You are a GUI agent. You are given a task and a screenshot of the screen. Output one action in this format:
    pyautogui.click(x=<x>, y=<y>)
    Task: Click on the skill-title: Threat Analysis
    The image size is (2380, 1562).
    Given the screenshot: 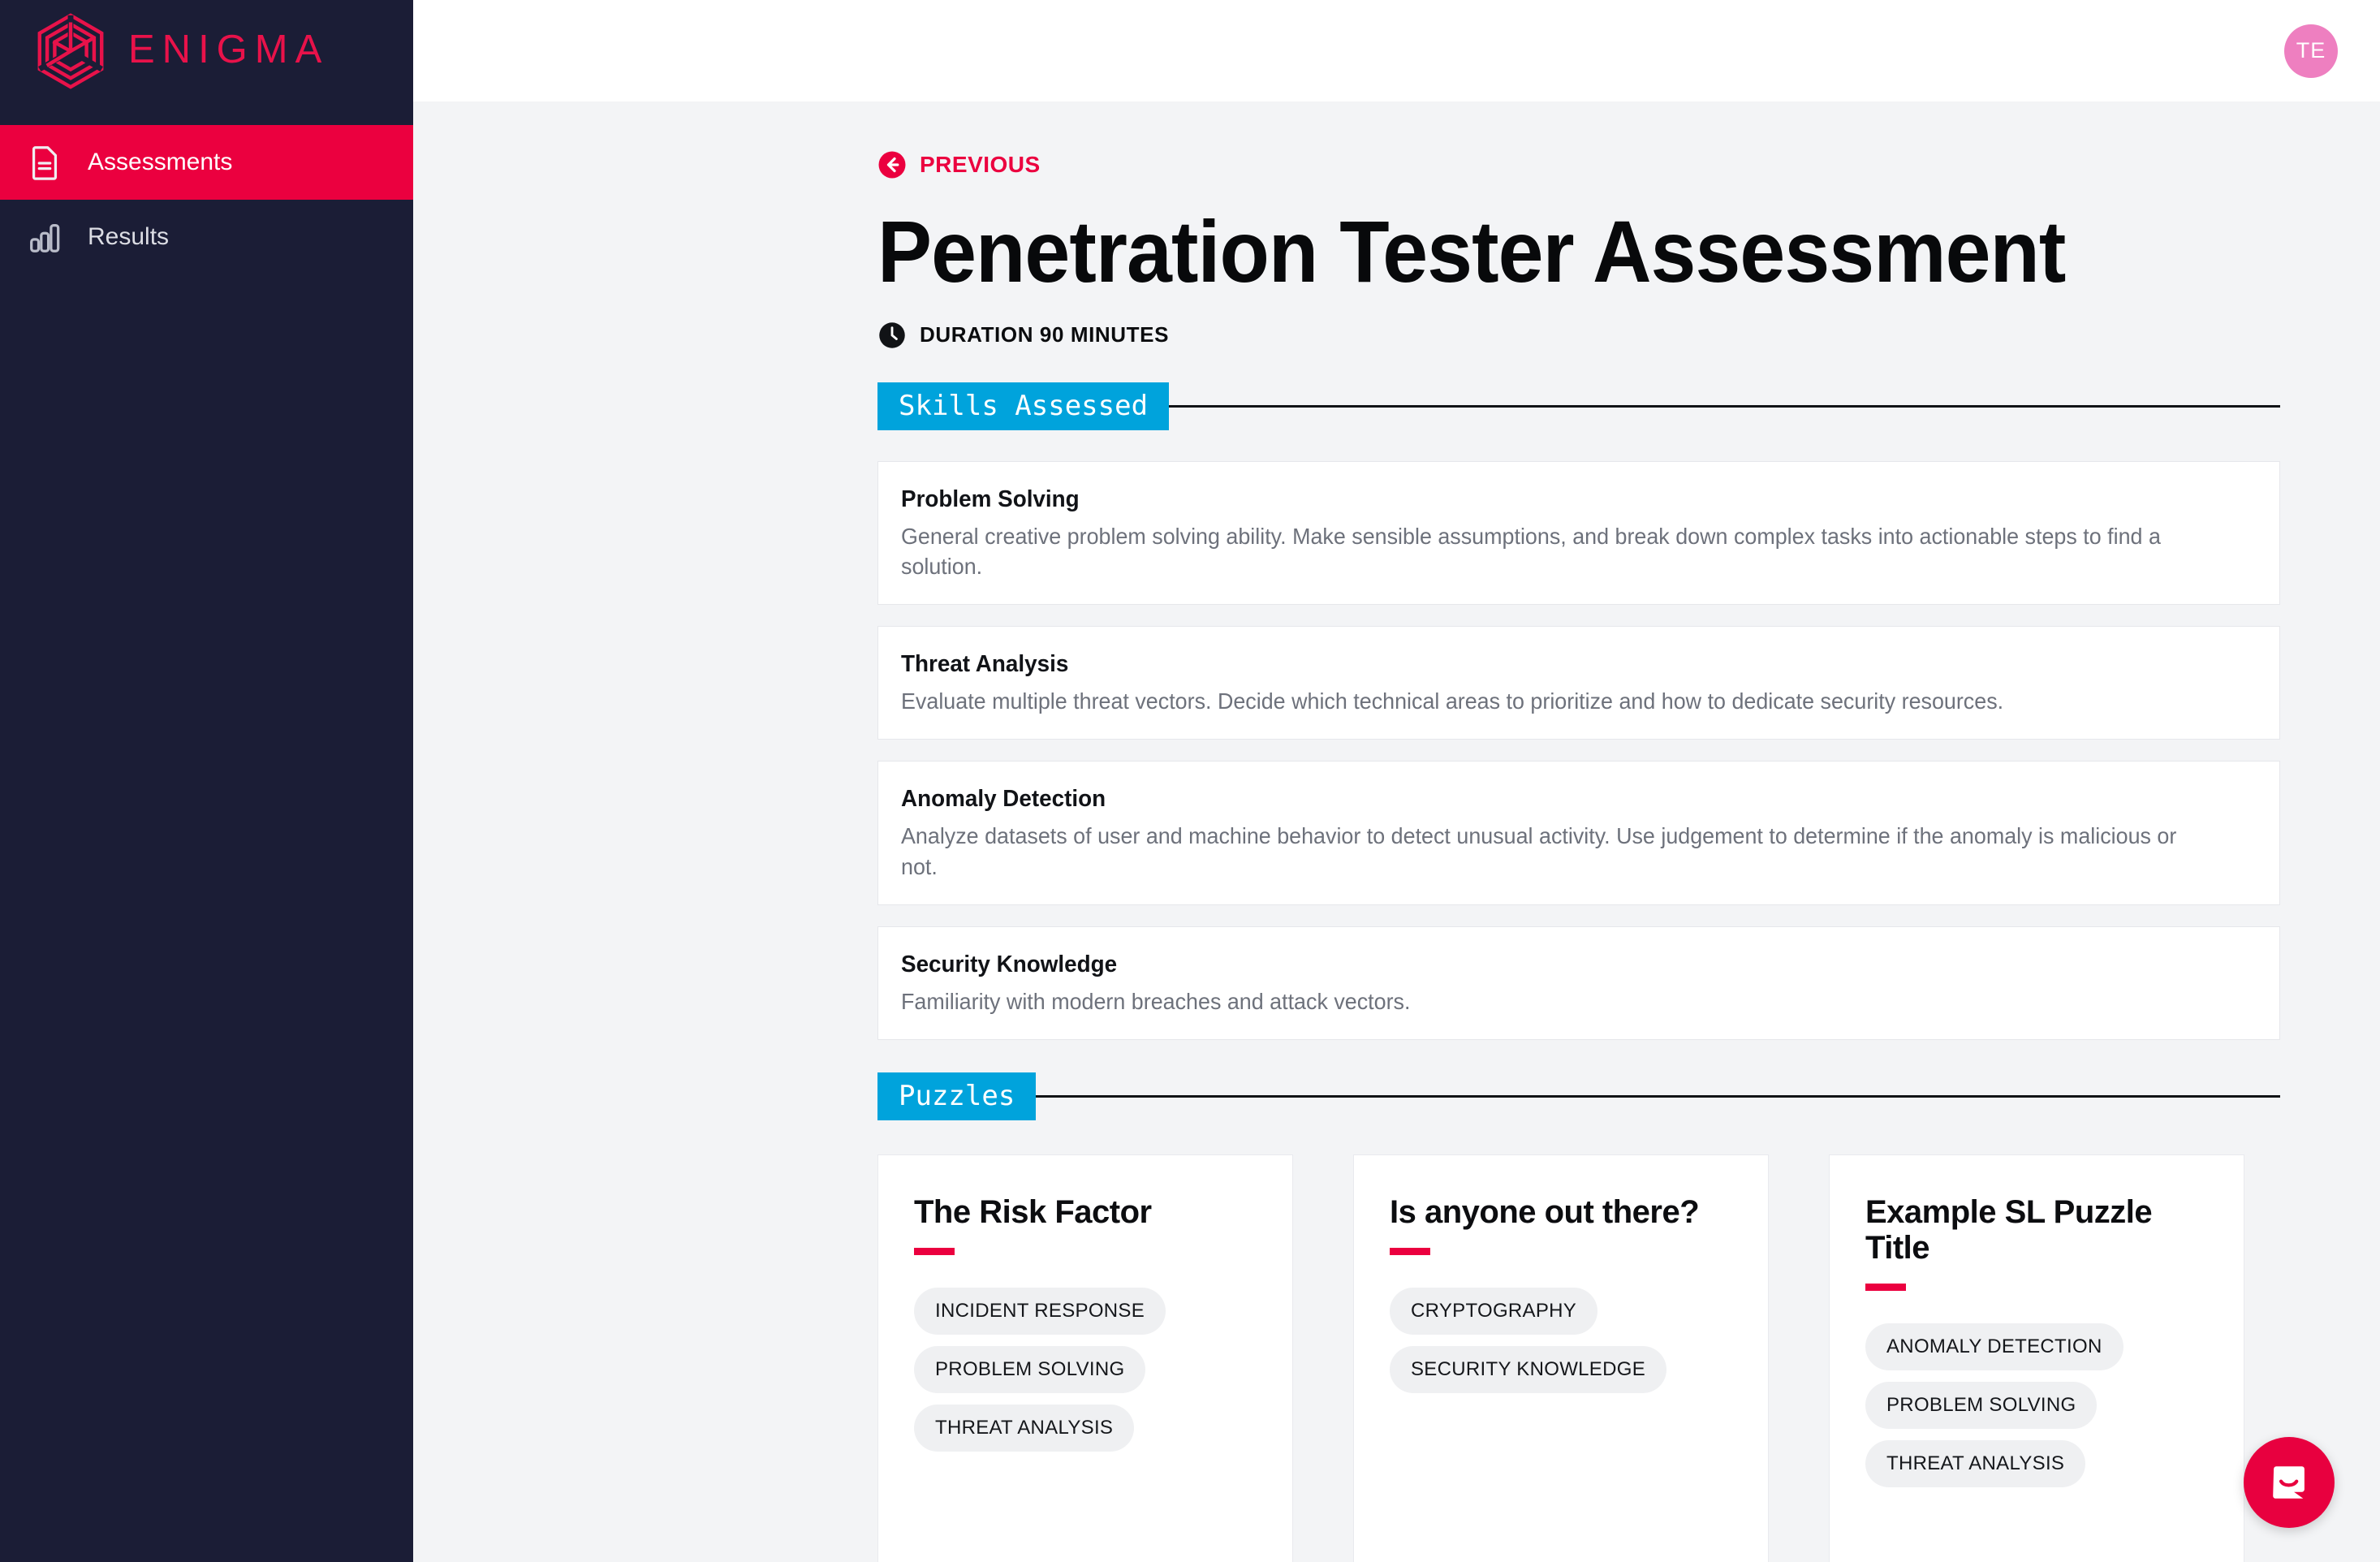 What is the action you would take?
    pyautogui.click(x=985, y=664)
    